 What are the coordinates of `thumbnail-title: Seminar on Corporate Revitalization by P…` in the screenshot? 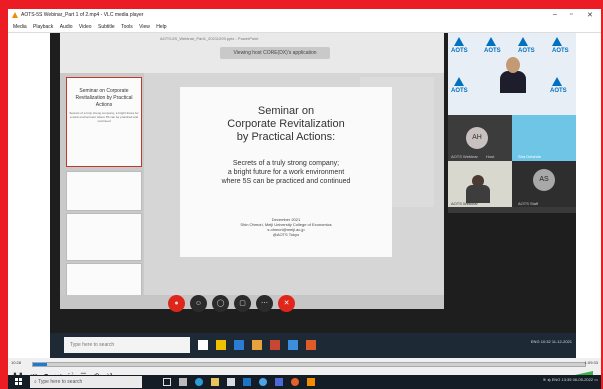 It's located at (104, 98).